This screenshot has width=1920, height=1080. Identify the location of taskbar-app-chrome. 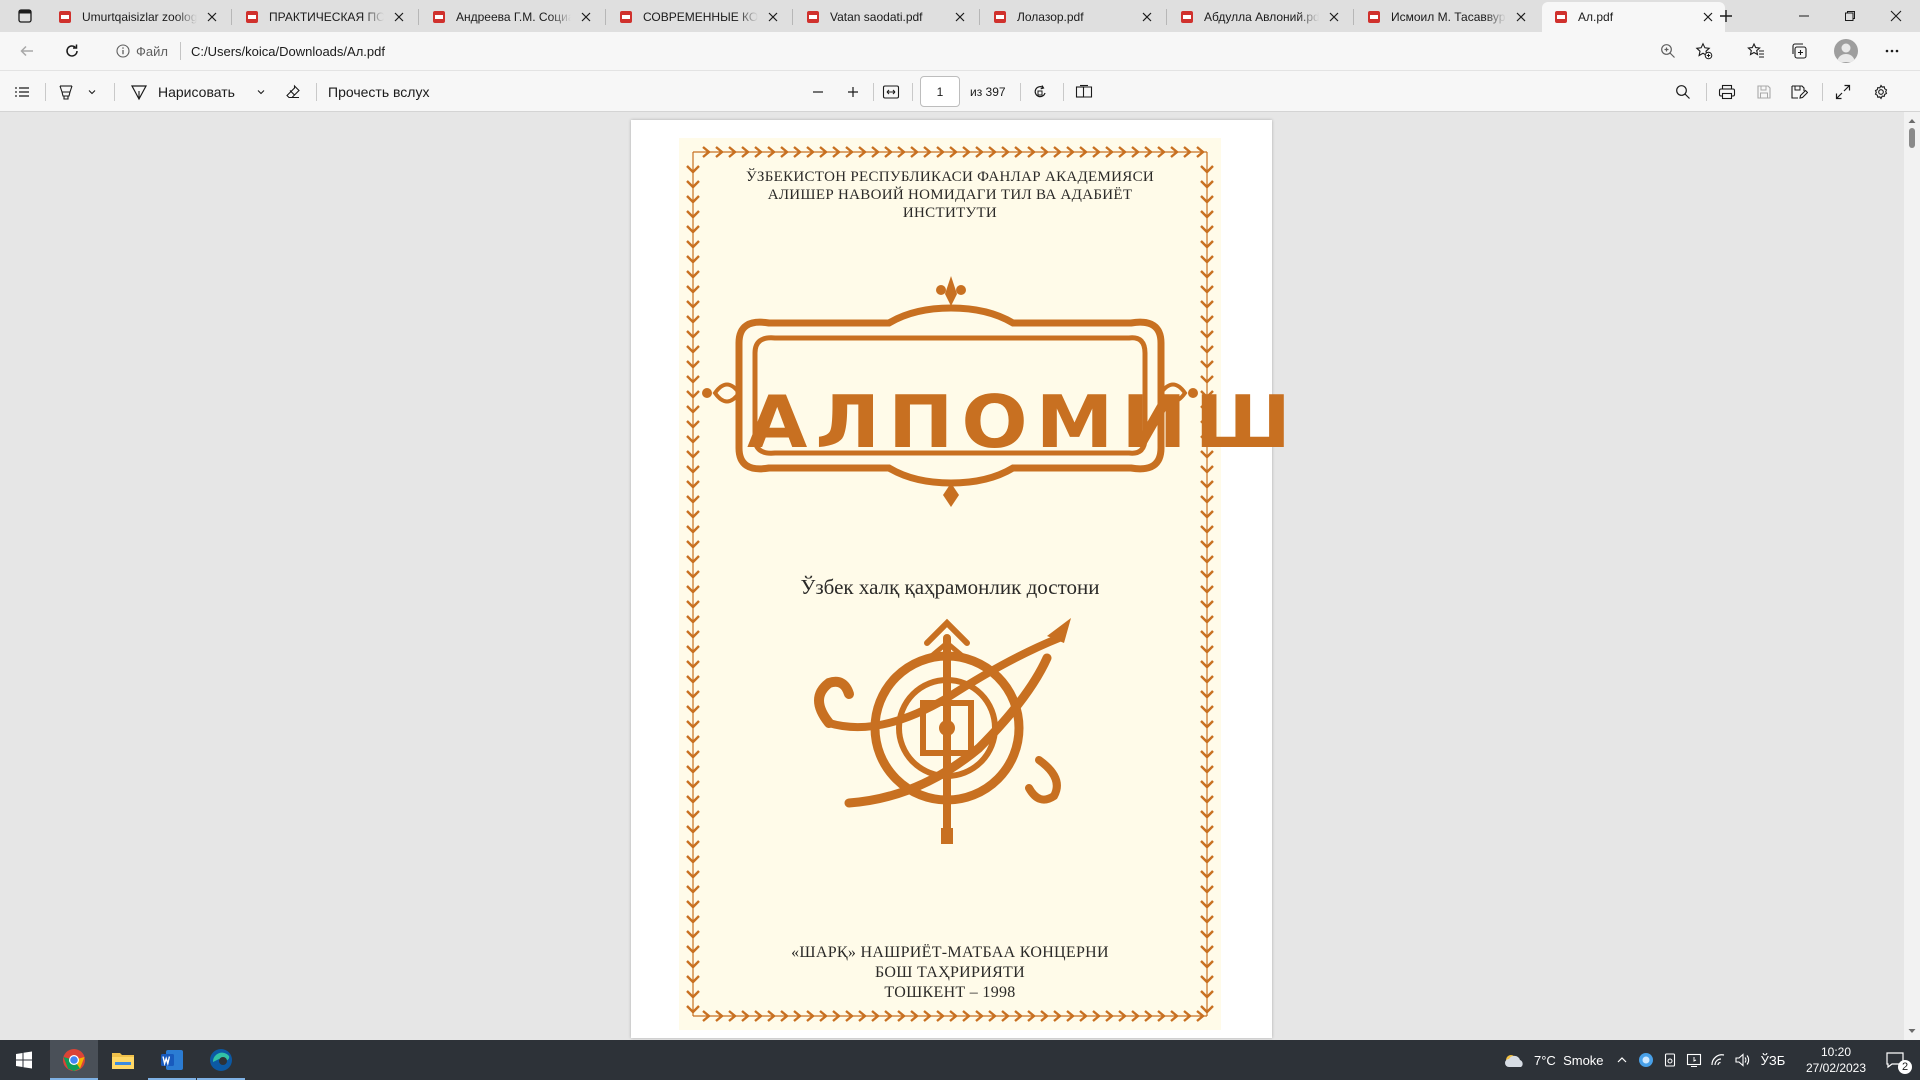
(74, 1060).